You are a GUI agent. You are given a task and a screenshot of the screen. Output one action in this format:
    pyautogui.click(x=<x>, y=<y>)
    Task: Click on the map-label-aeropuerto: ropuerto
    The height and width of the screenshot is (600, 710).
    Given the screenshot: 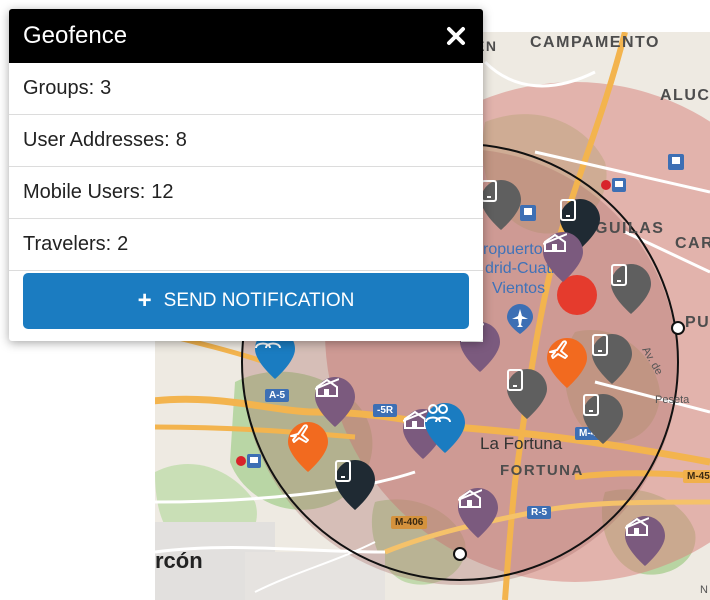 What is the action you would take?
    pyautogui.click(x=513, y=249)
    